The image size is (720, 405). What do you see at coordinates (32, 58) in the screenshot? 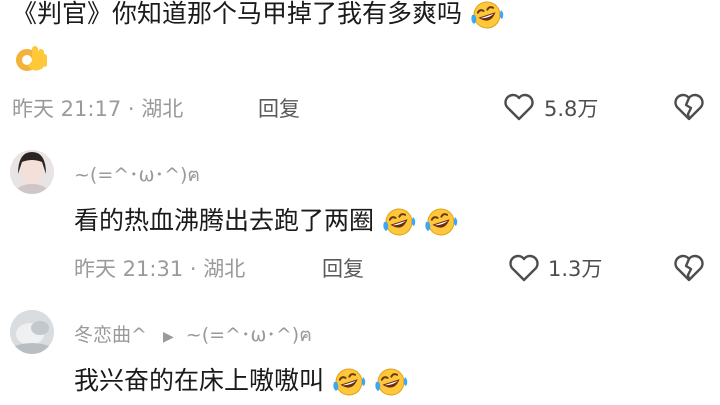
I see `ok-hand-emoji` at bounding box center [32, 58].